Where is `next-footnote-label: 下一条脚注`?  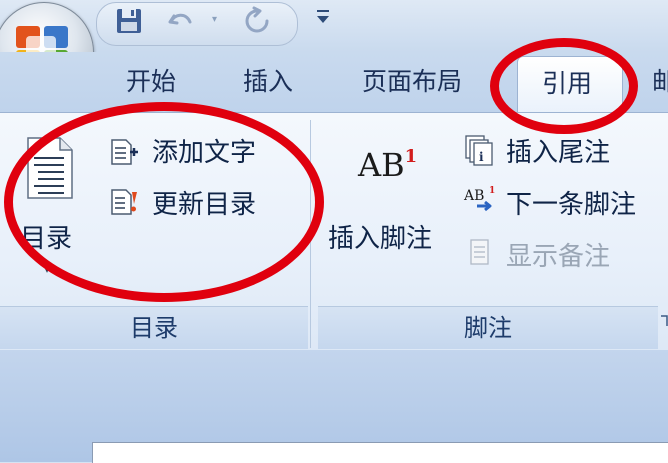
next-footnote-label: 下一条脚注 is located at coordinates (571, 202).